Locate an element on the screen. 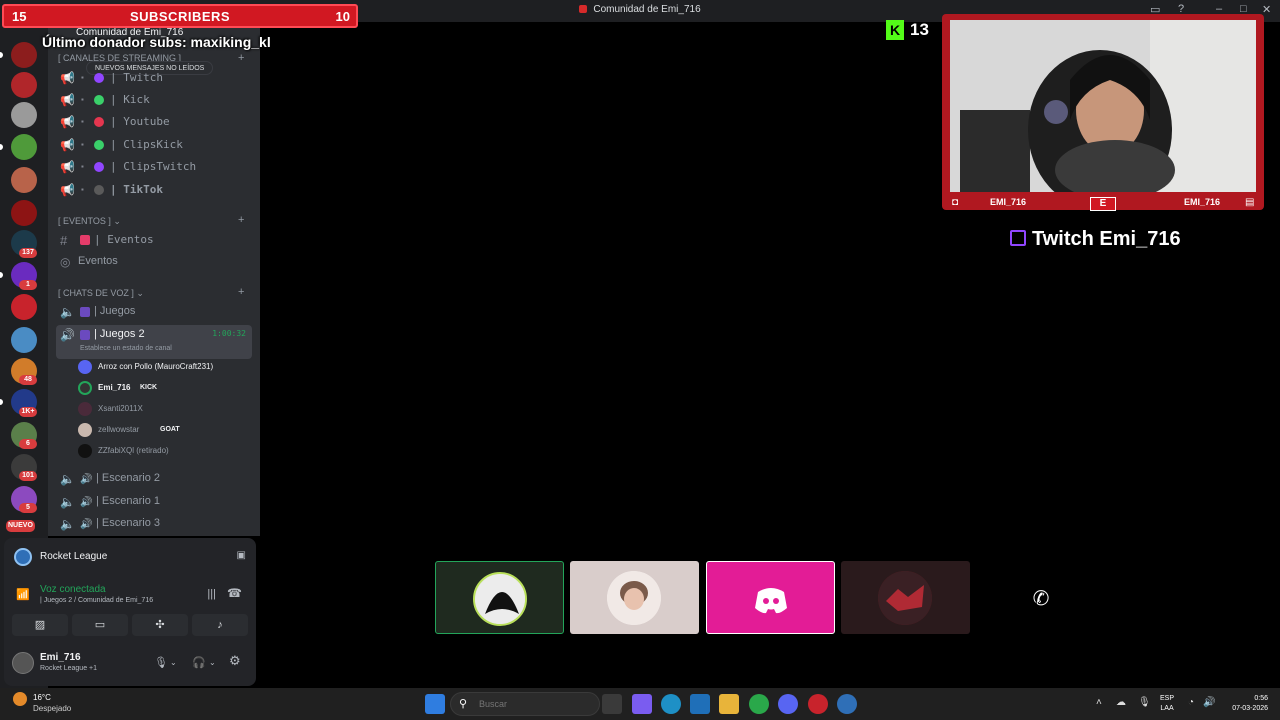 The height and width of the screenshot is (720, 1280). copilot-icon is located at coordinates (642, 704).